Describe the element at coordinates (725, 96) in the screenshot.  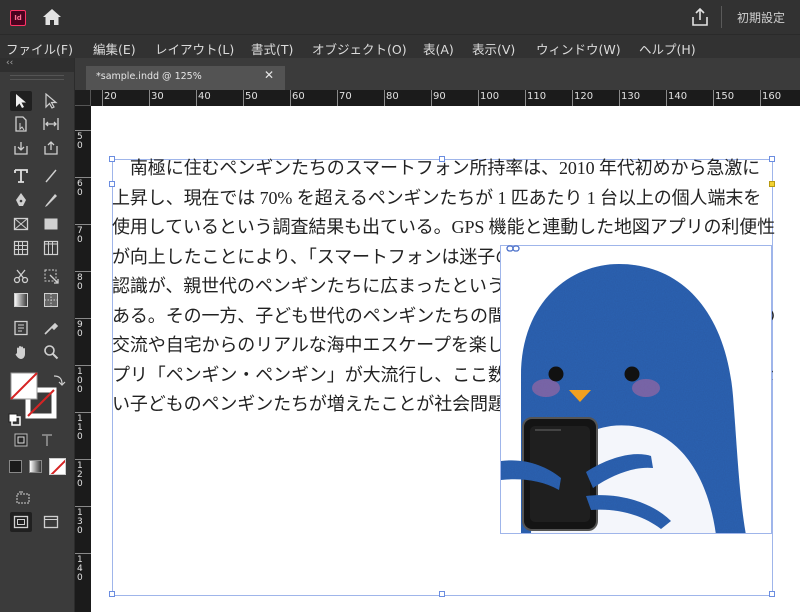
I see `ruler-label: 150` at that location.